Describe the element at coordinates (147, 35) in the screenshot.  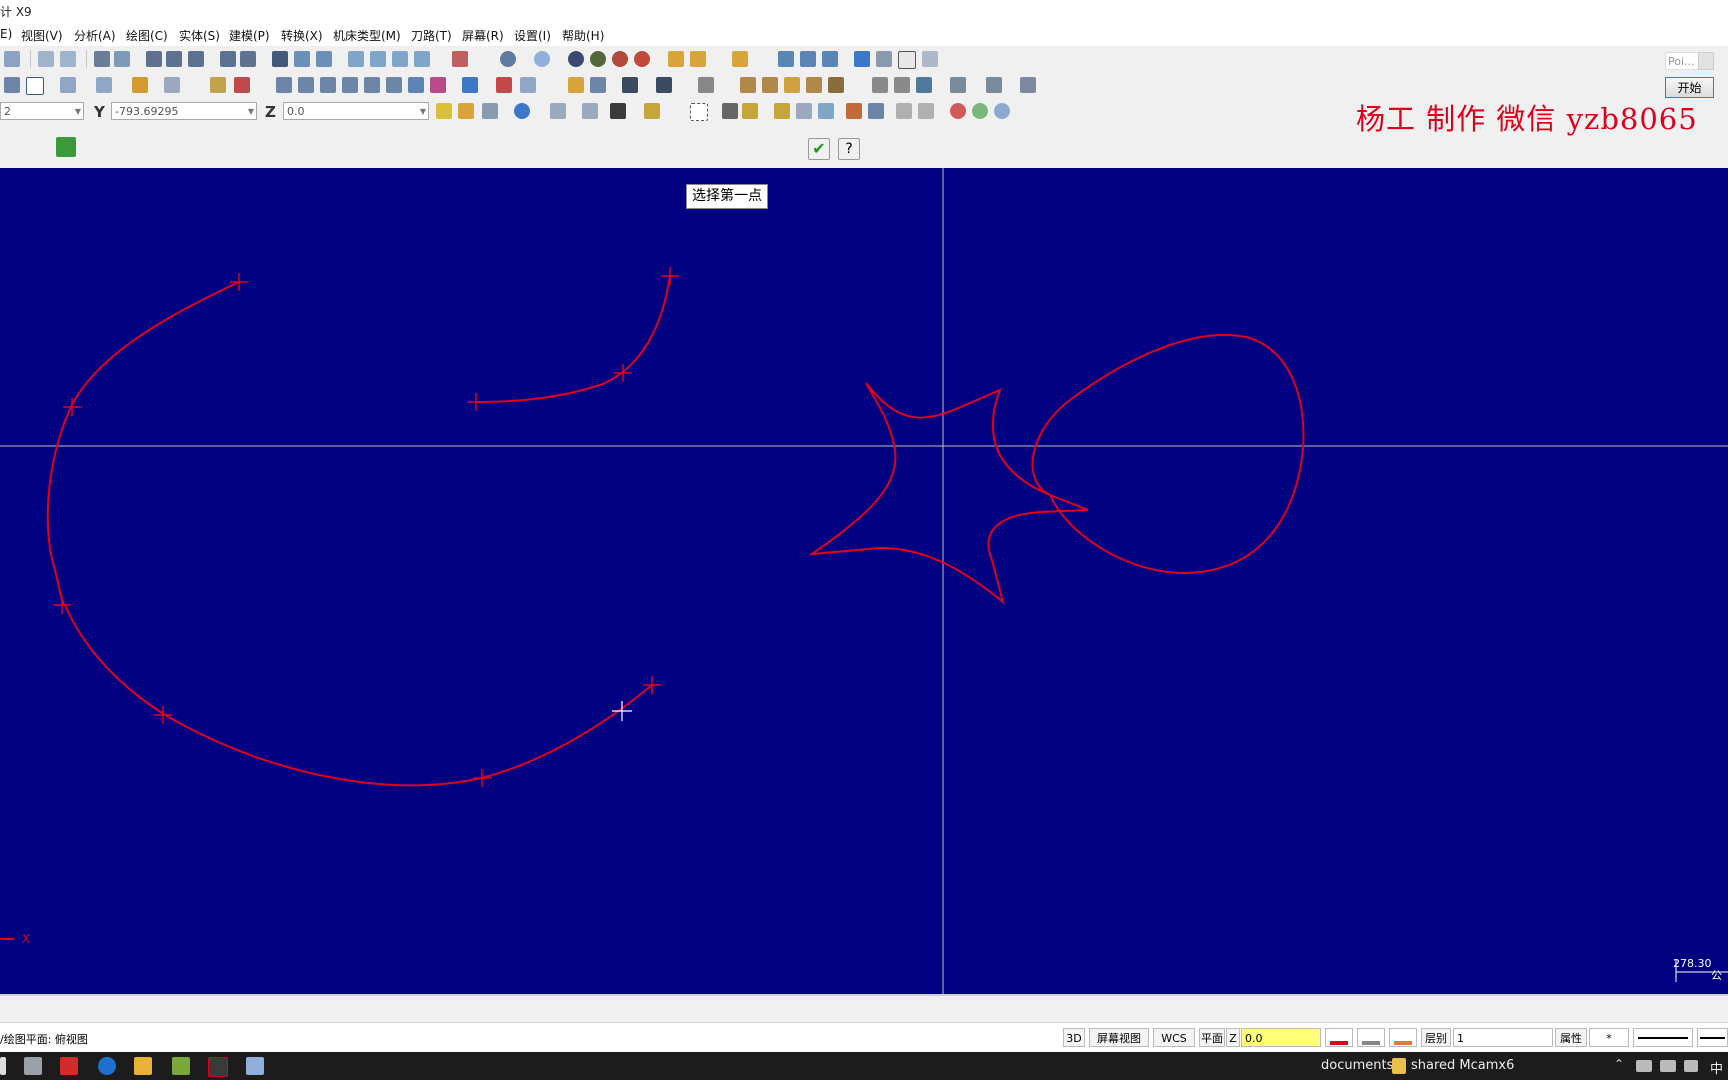
I see `menu-draw: 绘图(C)` at that location.